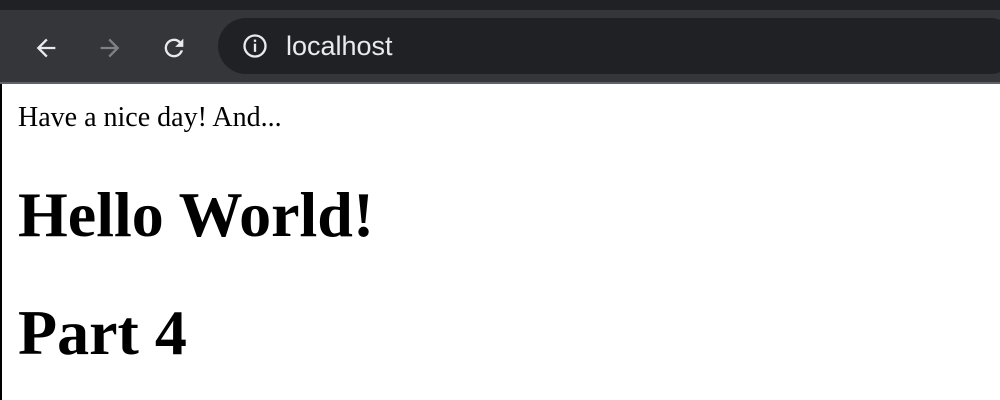  I want to click on reload-icon, so click(174, 48).